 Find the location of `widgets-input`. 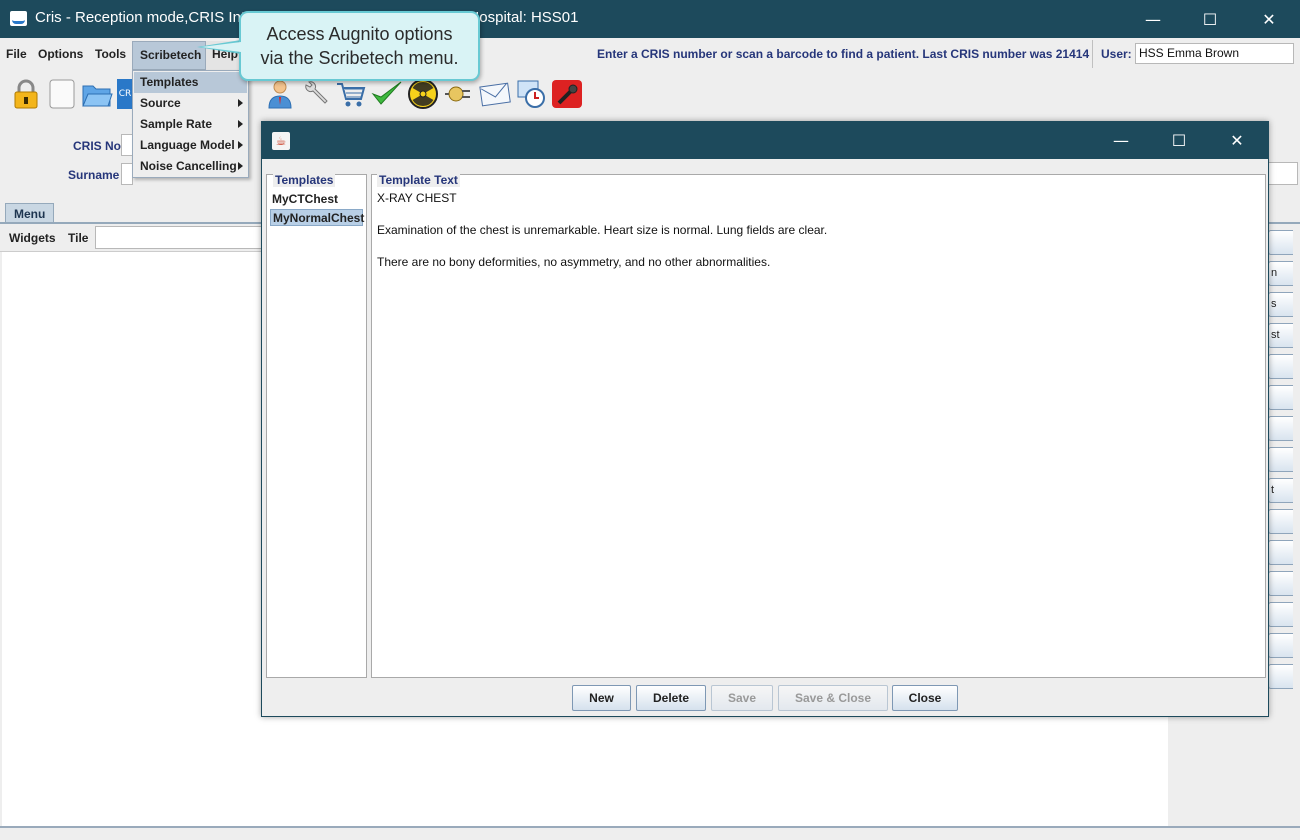

widgets-input is located at coordinates (180, 237).